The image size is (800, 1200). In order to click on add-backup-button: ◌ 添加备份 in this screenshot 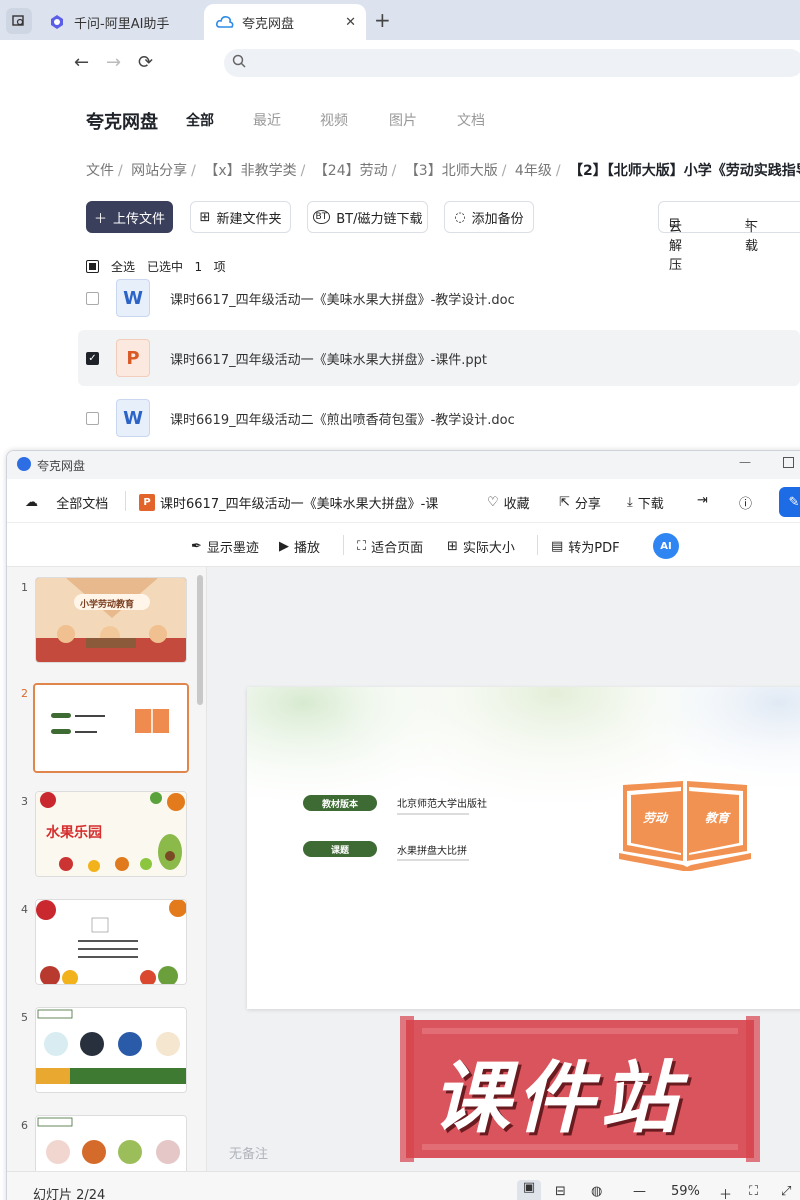, I will do `click(489, 217)`.